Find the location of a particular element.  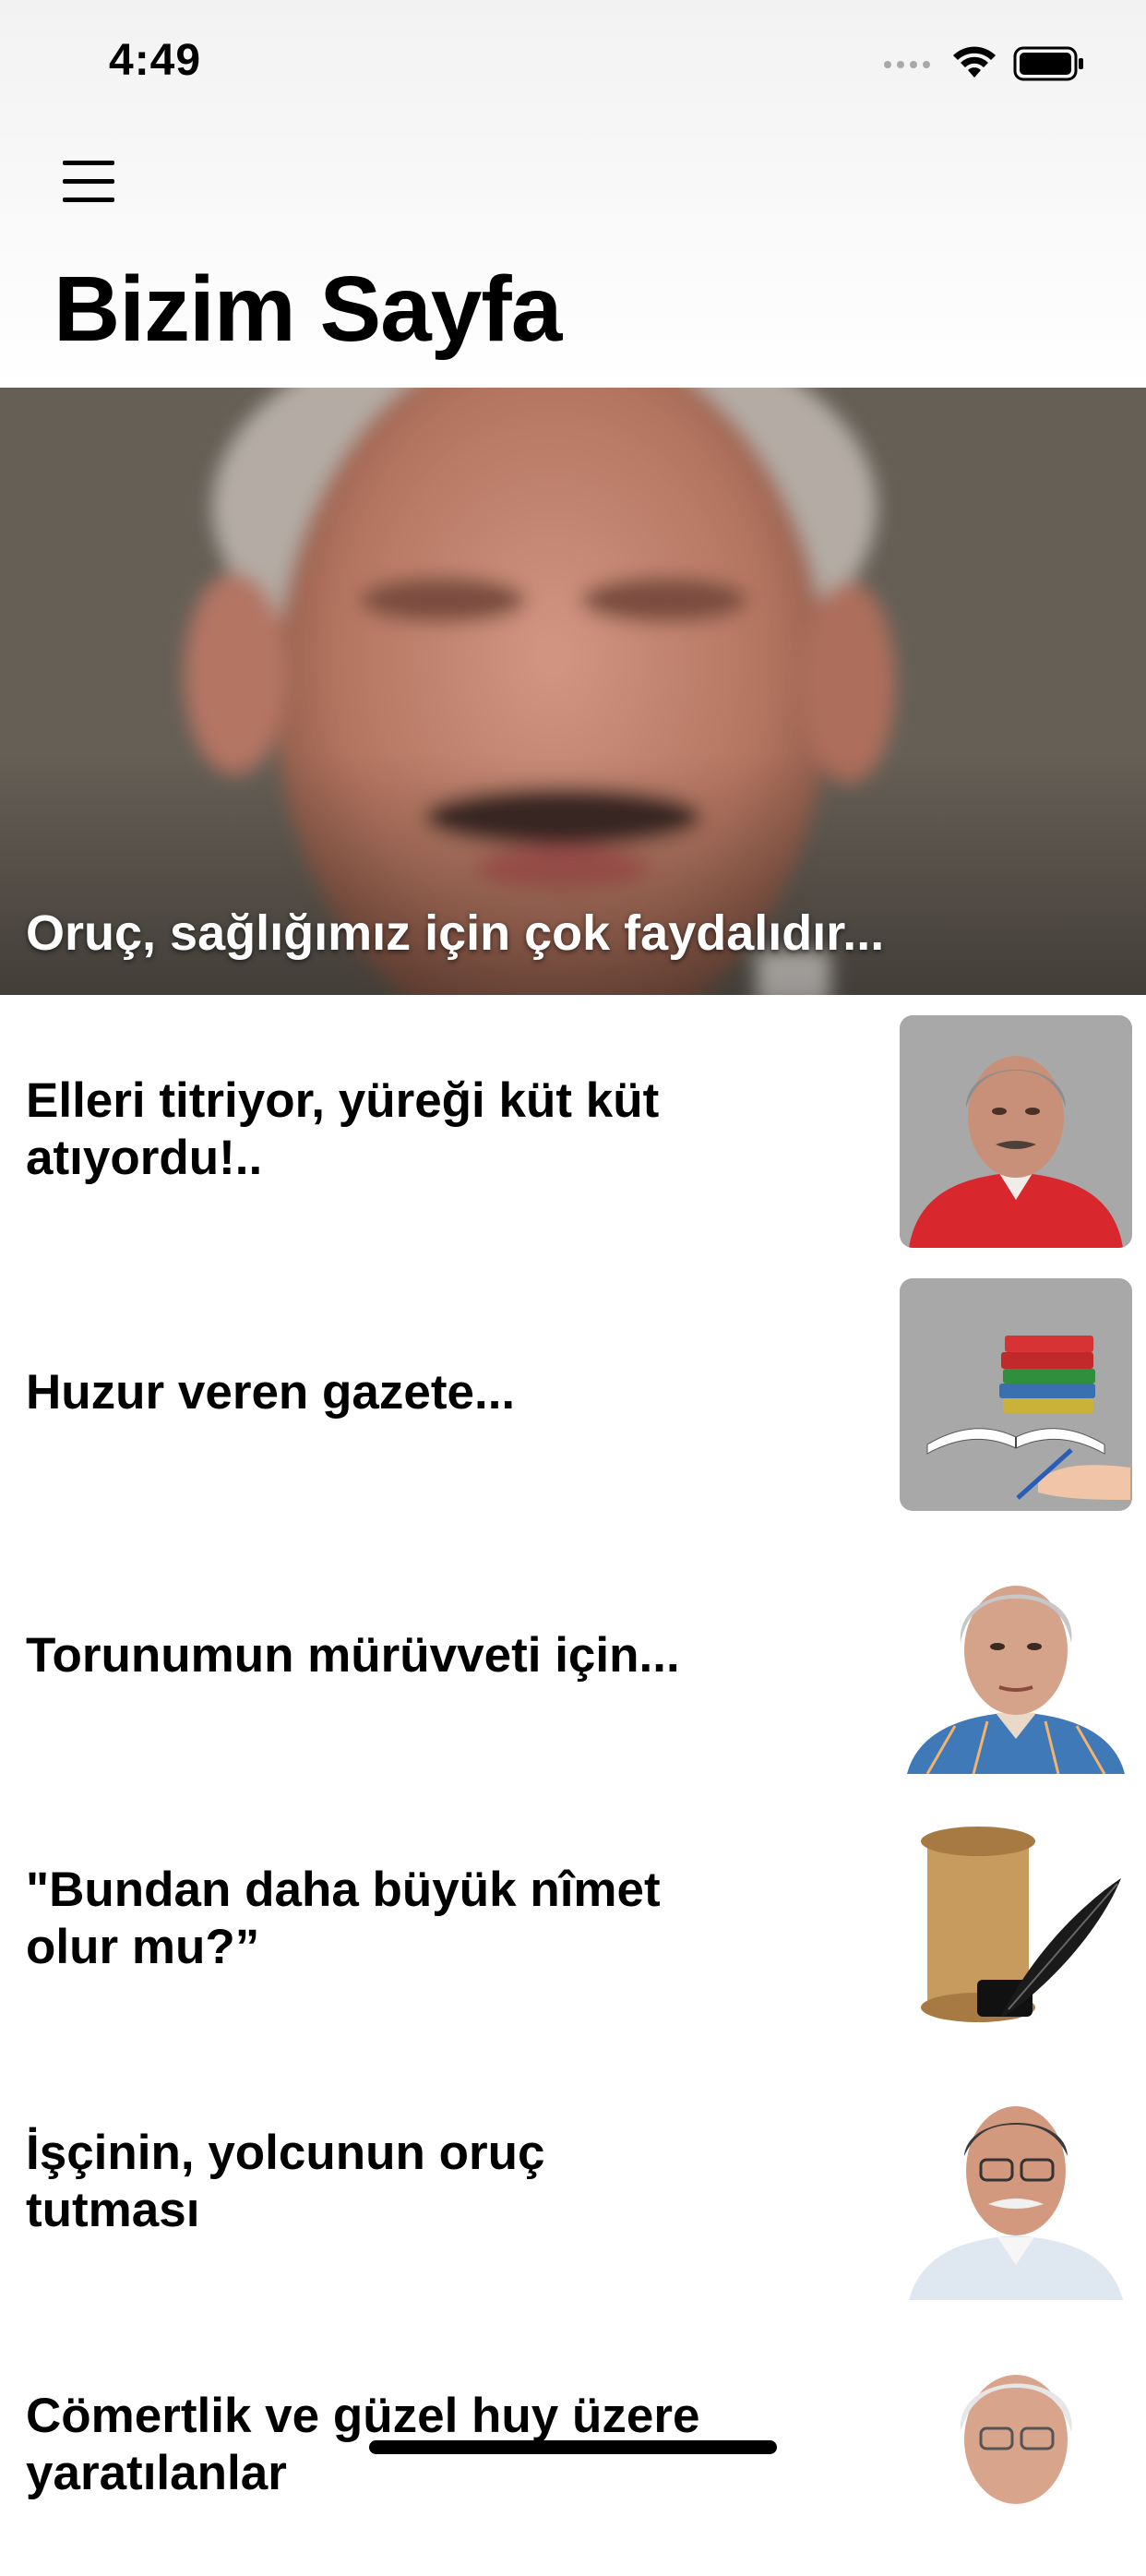

cellular-signal-icon is located at coordinates (907, 65).